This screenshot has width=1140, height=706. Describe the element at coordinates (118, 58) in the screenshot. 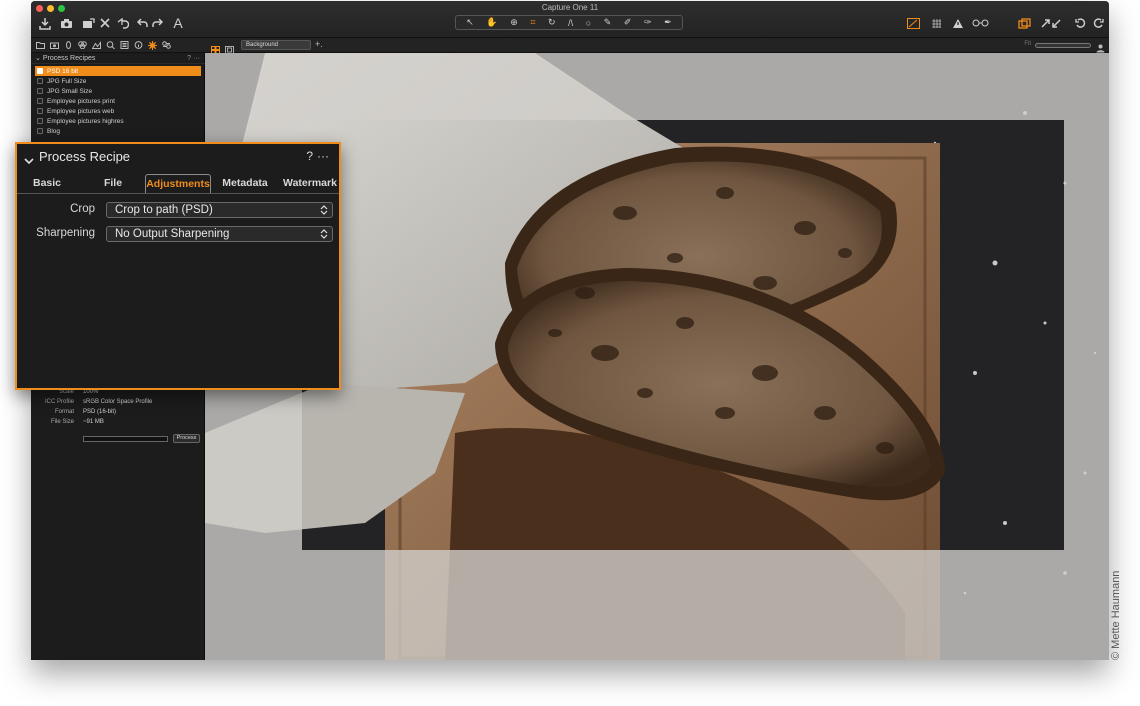

I see `process-recipes-header: ⌄ Process Recipes ? ···` at that location.